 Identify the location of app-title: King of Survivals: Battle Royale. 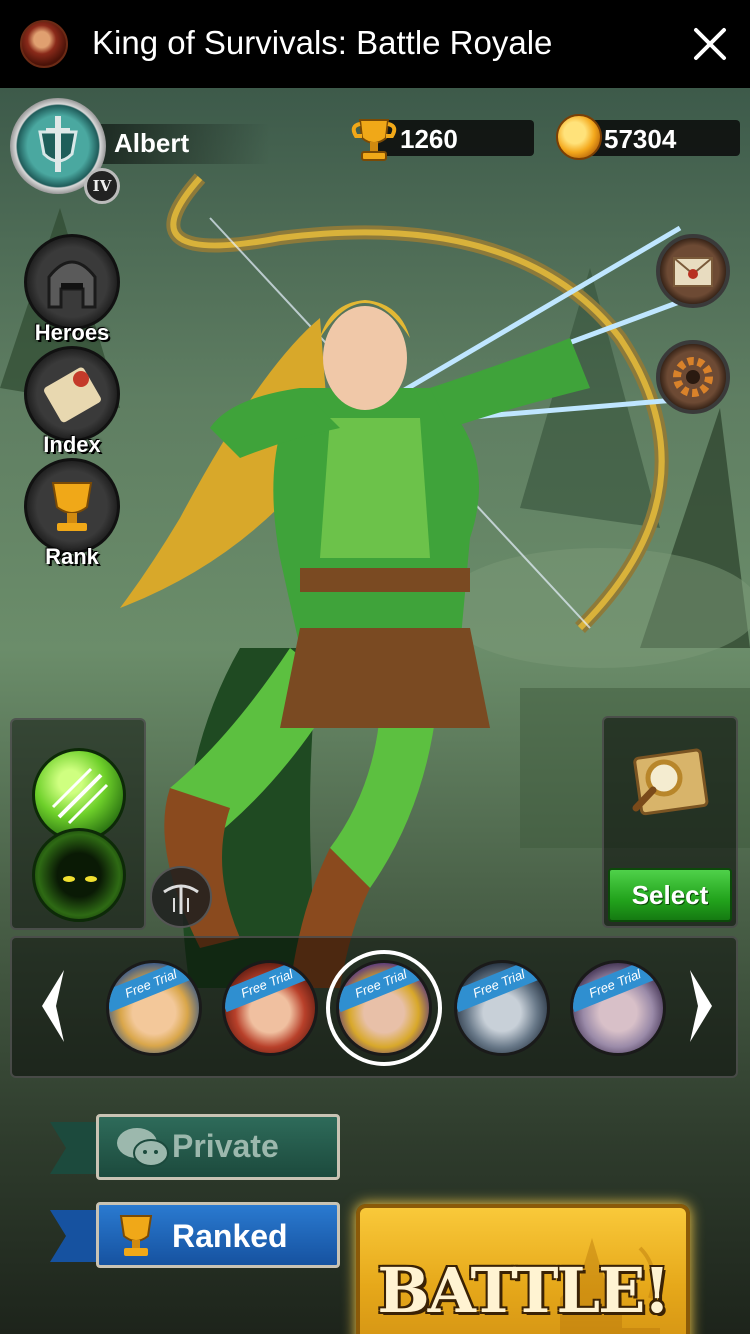
(322, 42).